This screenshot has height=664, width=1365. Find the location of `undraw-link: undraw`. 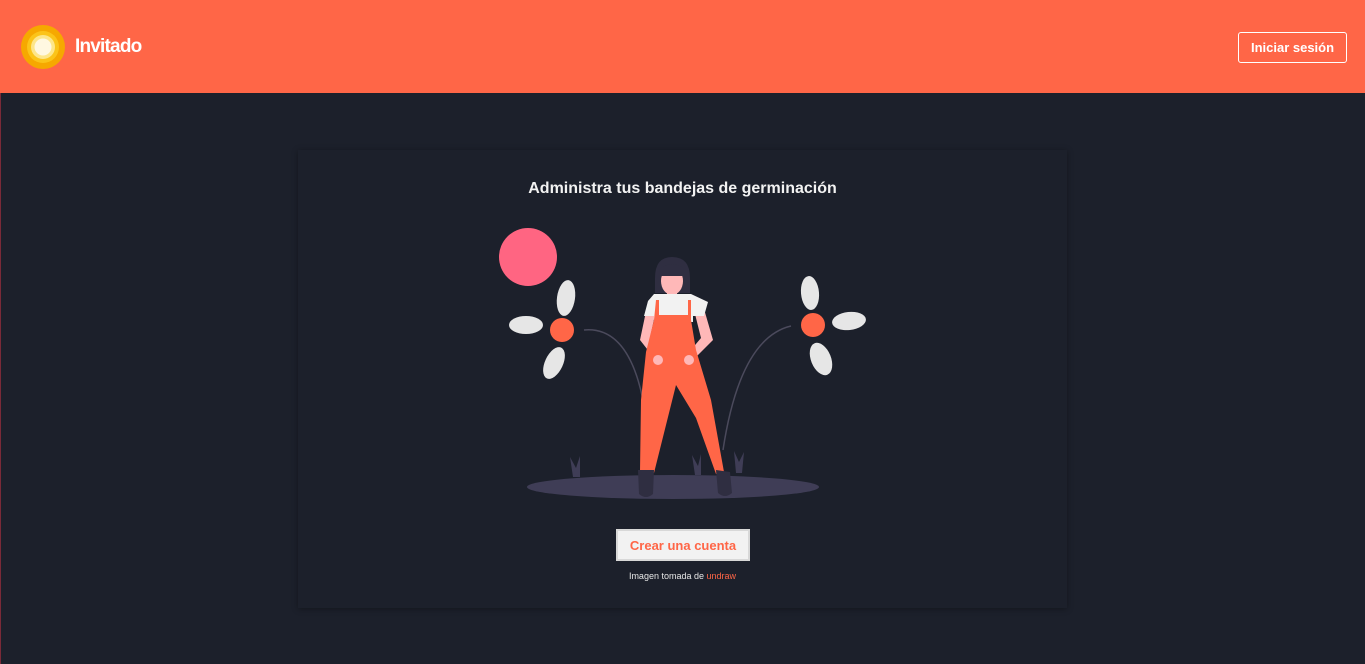

undraw-link: undraw is located at coordinates (722, 576).